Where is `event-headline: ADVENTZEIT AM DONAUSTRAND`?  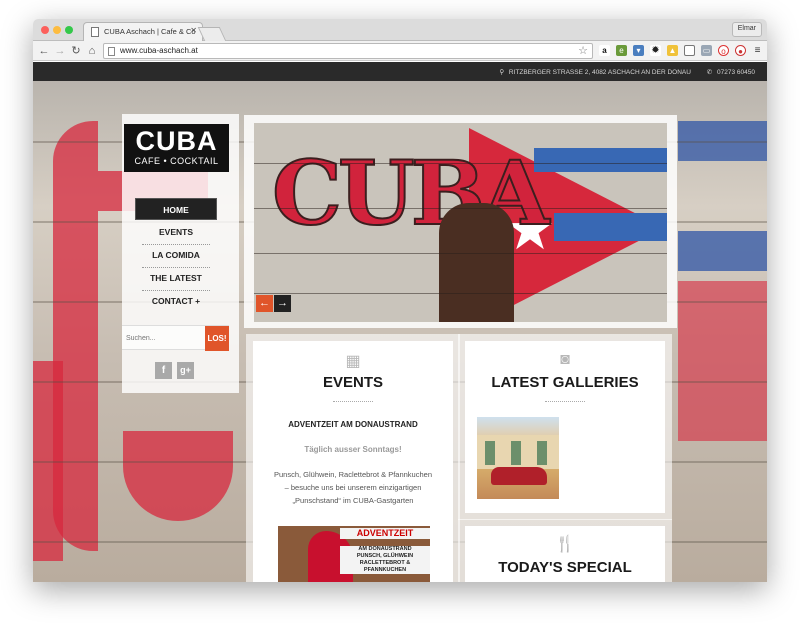 event-headline: ADVENTZEIT AM DONAUSTRAND is located at coordinates (353, 424).